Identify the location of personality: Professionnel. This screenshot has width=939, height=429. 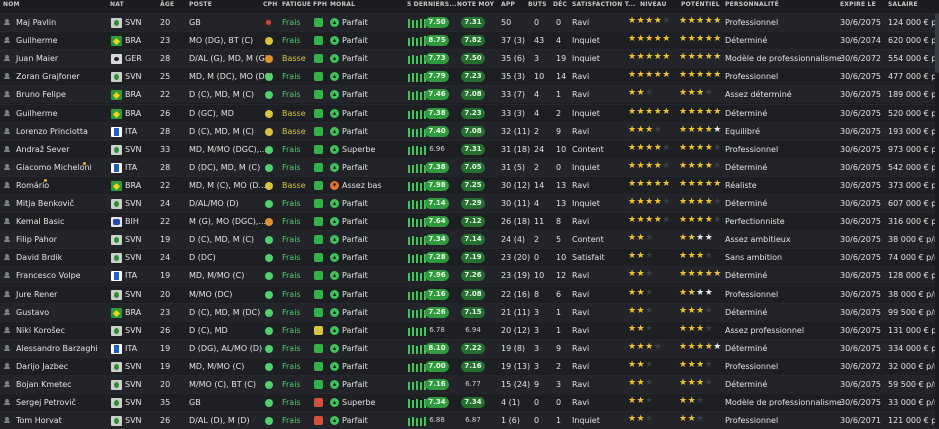
(752, 366).